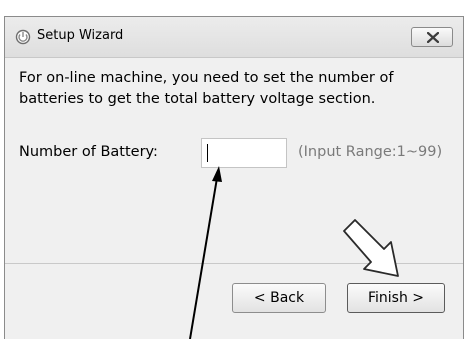 Image resolution: width=474 pixels, height=339 pixels. Describe the element at coordinates (207, 153) in the screenshot. I see `text-caret` at that location.